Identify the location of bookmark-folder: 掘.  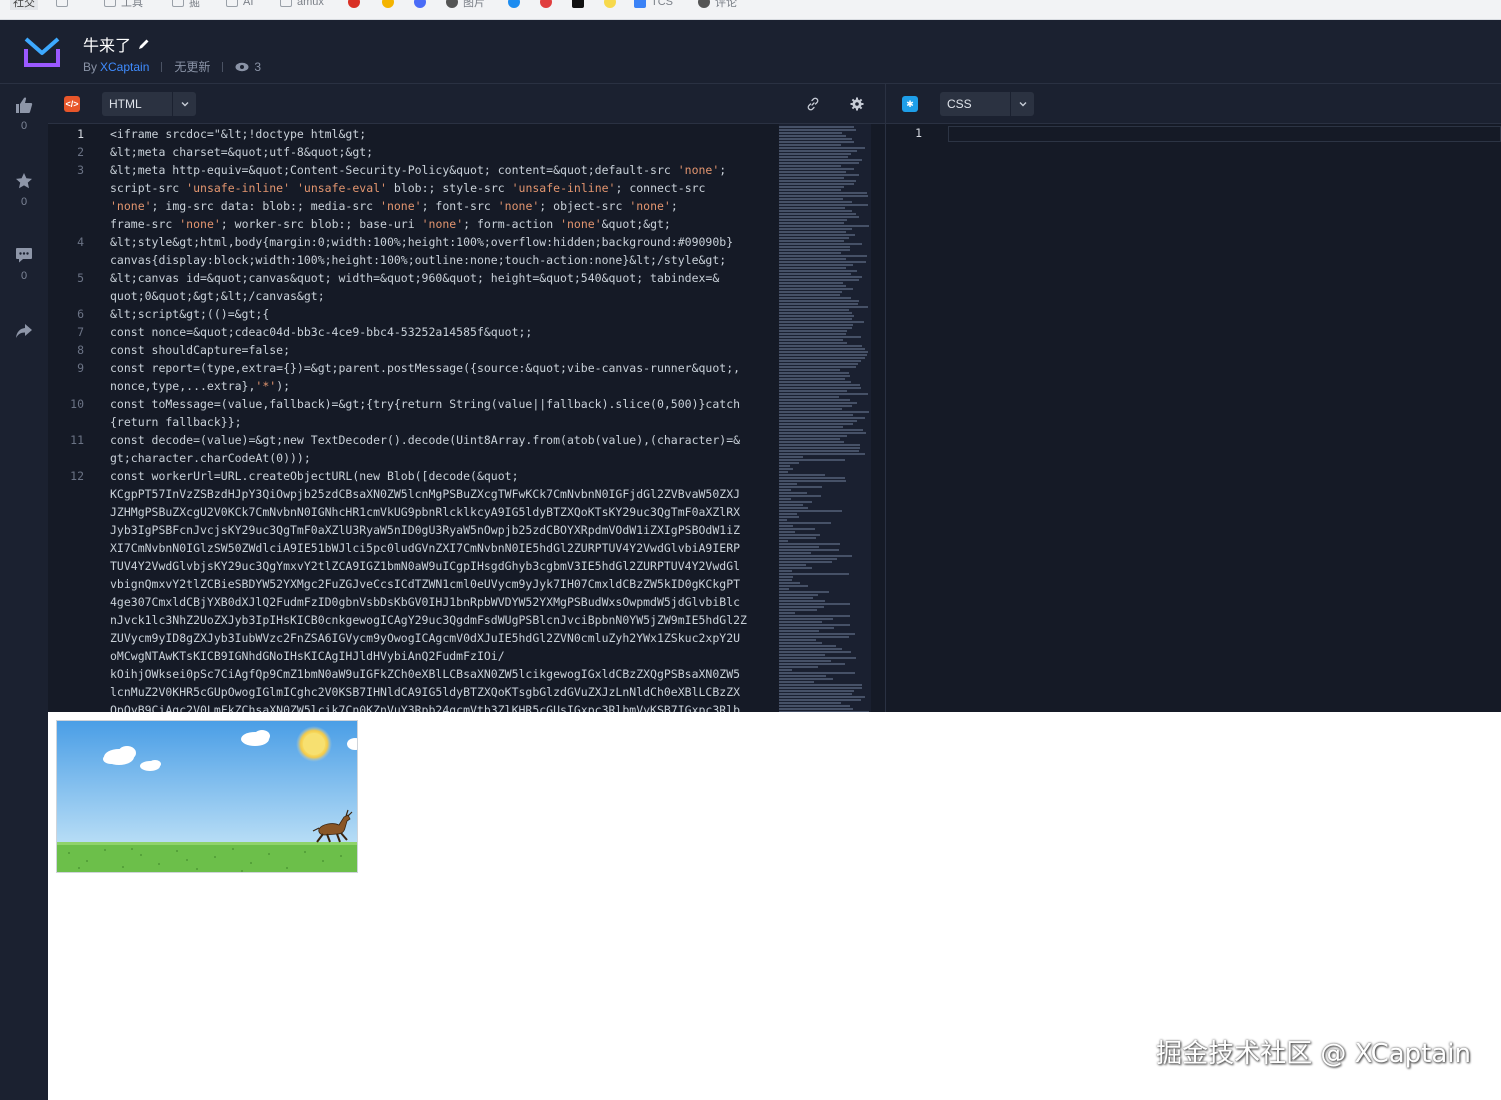
(186, 5).